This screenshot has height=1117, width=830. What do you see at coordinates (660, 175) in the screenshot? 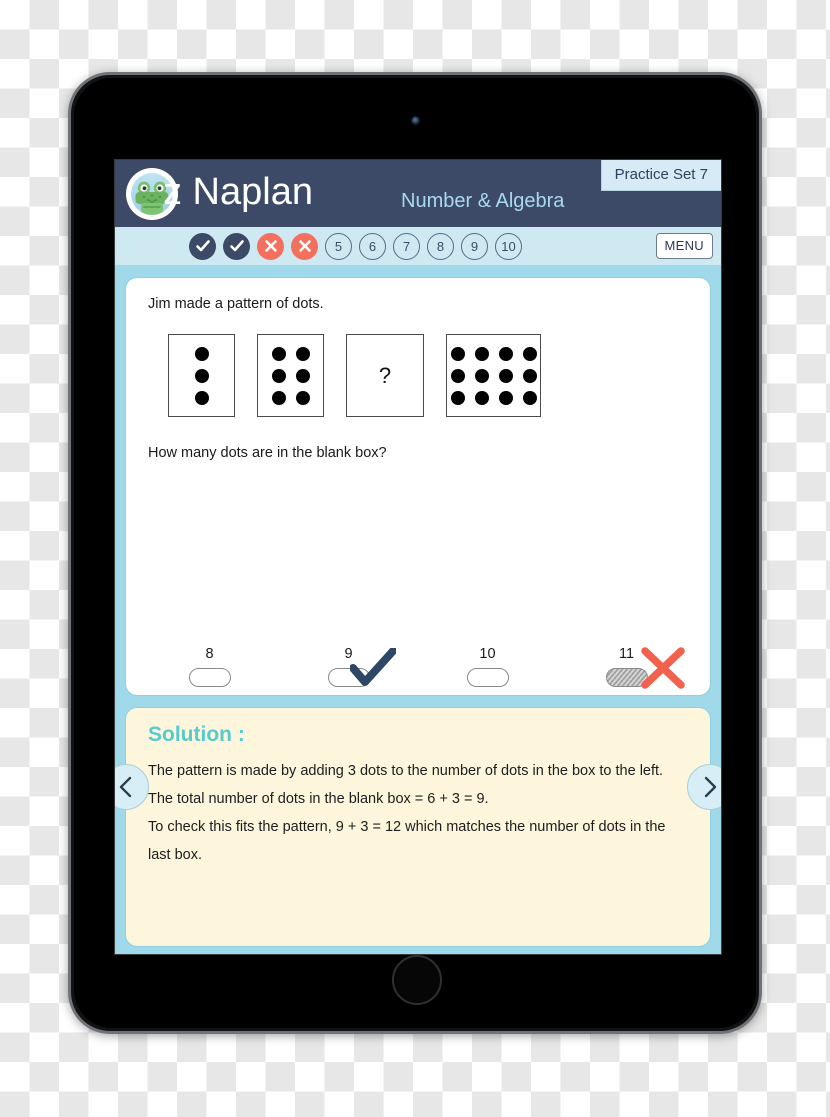
I see `practice-set-badge: Practice Set 7` at bounding box center [660, 175].